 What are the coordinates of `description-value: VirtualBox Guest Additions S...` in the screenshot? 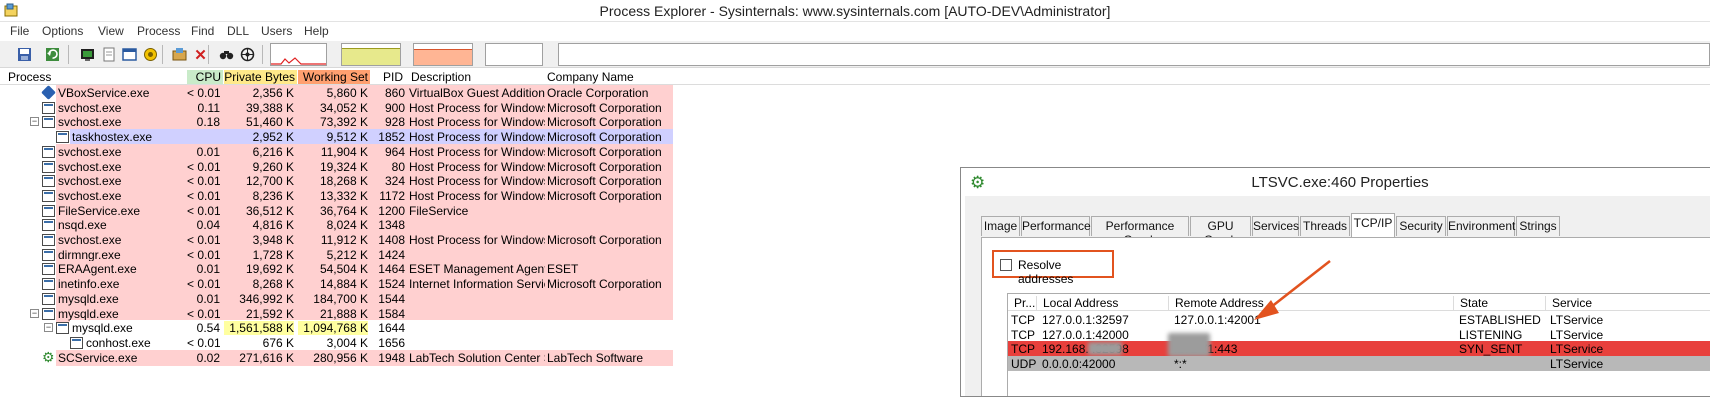 It's located at (477, 93).